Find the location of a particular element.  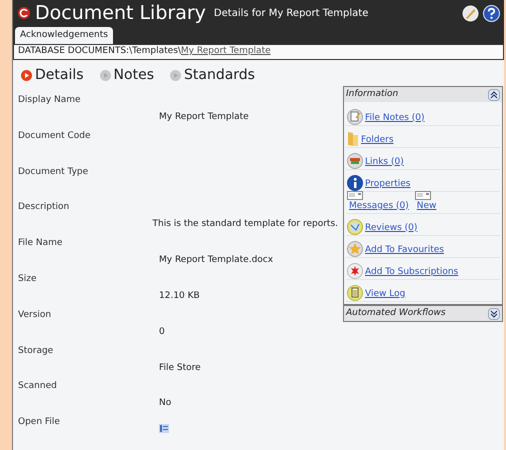

field-value: This is the standard template for reports. is located at coordinates (245, 224).